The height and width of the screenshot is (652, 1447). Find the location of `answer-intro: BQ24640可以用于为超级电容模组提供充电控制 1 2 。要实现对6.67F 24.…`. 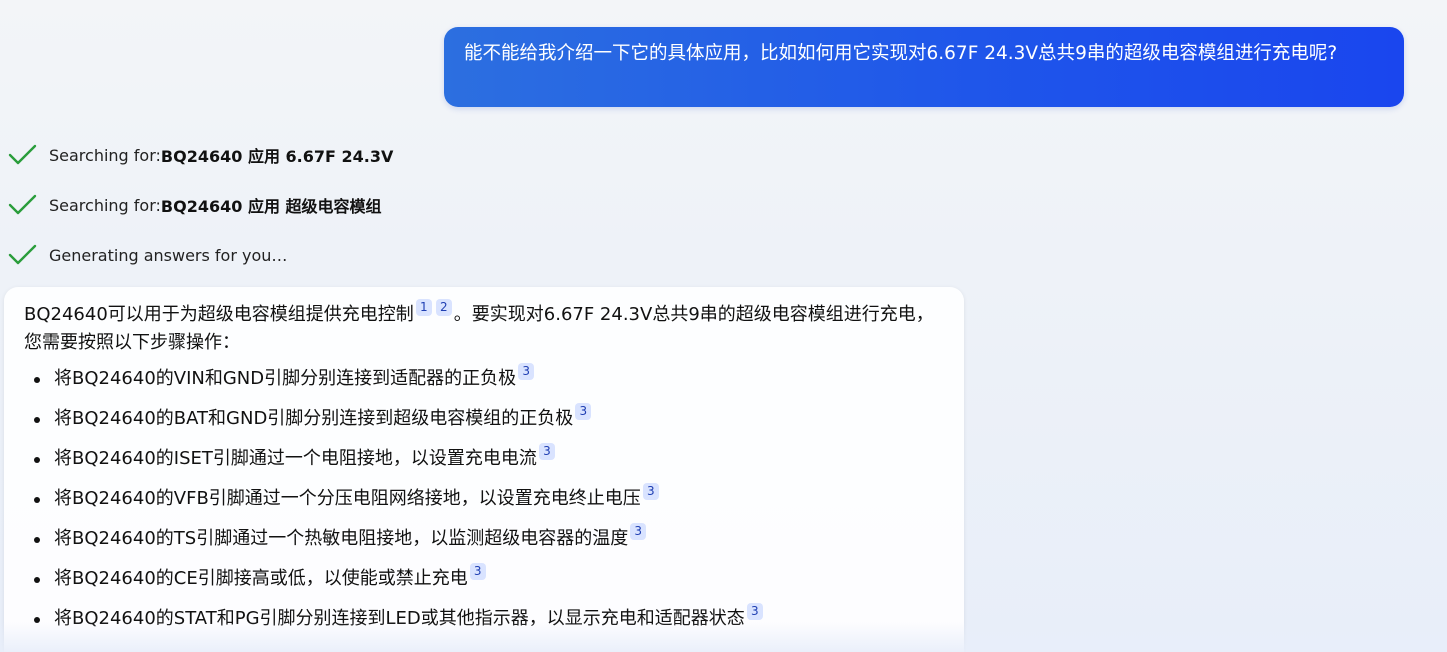

answer-intro: BQ24640可以用于为超级电容模组提供充电控制 1 2 。要实现对6.67F 24.… is located at coordinates (484, 328).